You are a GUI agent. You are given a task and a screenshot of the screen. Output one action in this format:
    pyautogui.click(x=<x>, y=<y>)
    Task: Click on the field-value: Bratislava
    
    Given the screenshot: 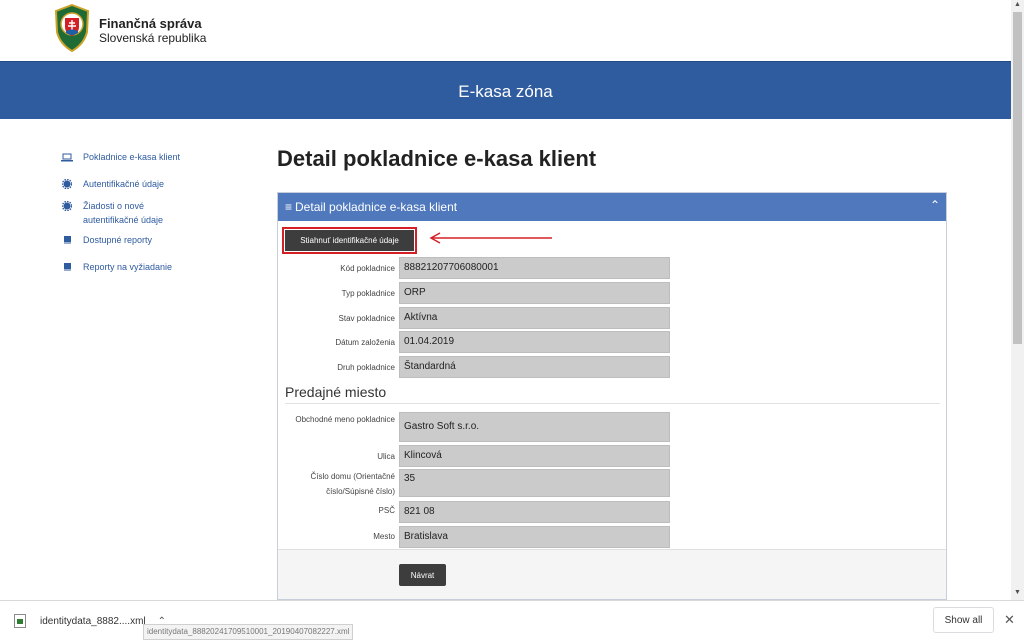 What is the action you would take?
    pyautogui.click(x=534, y=537)
    